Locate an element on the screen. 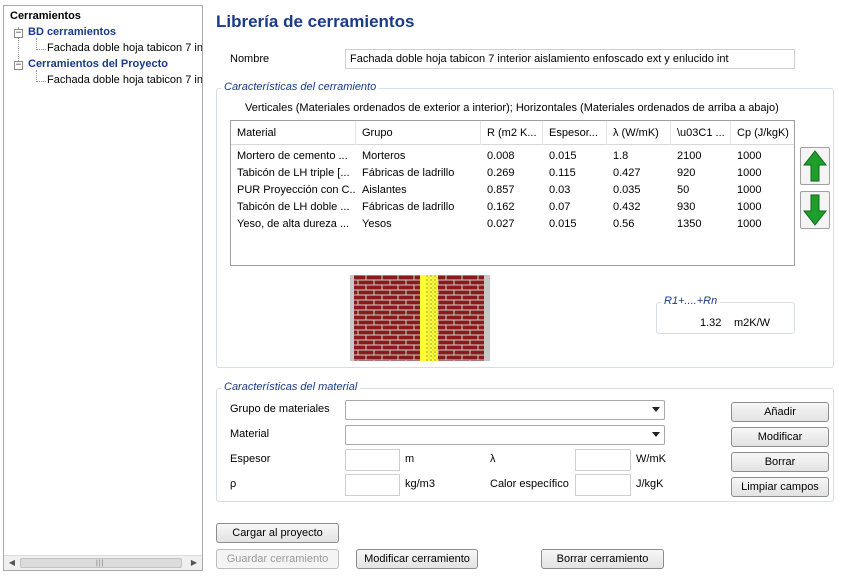 This screenshot has width=841, height=586. calor-especifico-unit: J/kgK is located at coordinates (650, 484).